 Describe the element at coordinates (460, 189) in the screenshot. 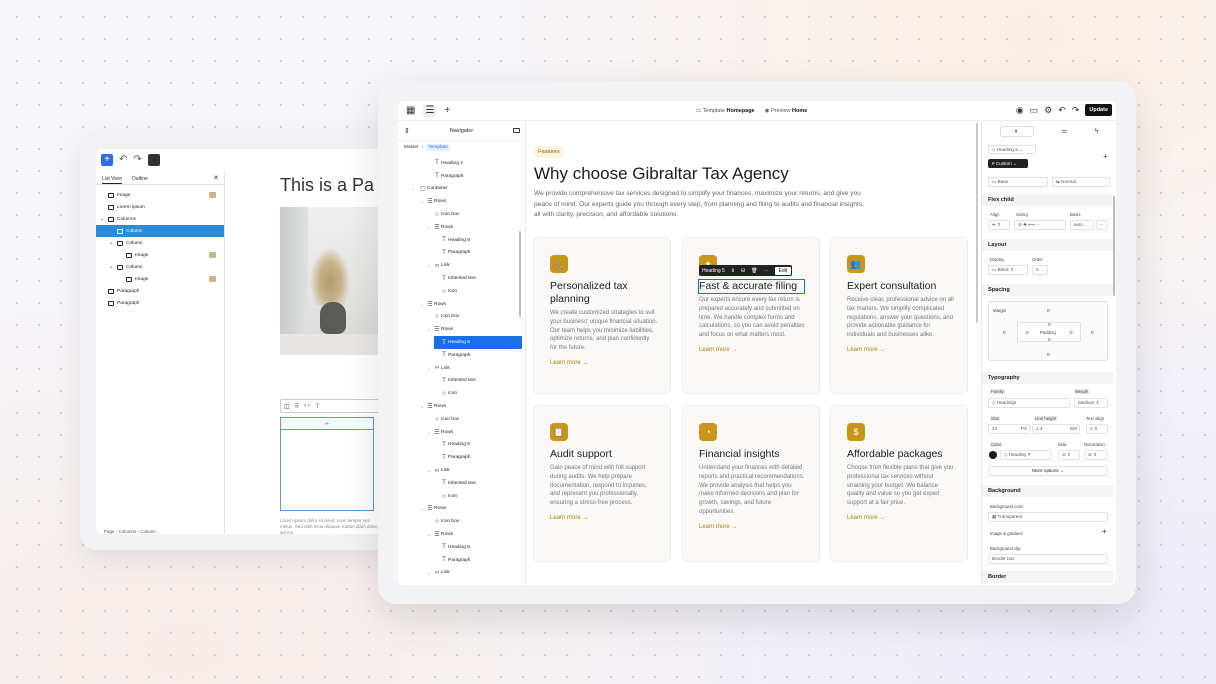

I see `navigator-item: › ▢ Container` at that location.